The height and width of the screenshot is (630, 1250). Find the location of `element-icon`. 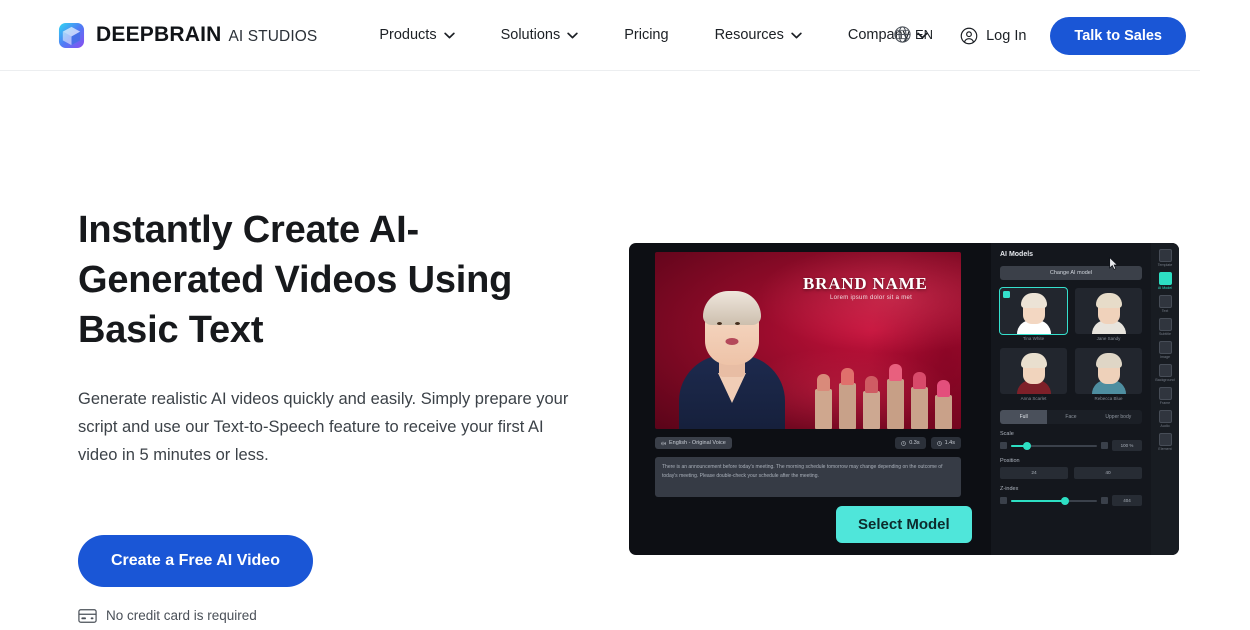

element-icon is located at coordinates (1165, 439).